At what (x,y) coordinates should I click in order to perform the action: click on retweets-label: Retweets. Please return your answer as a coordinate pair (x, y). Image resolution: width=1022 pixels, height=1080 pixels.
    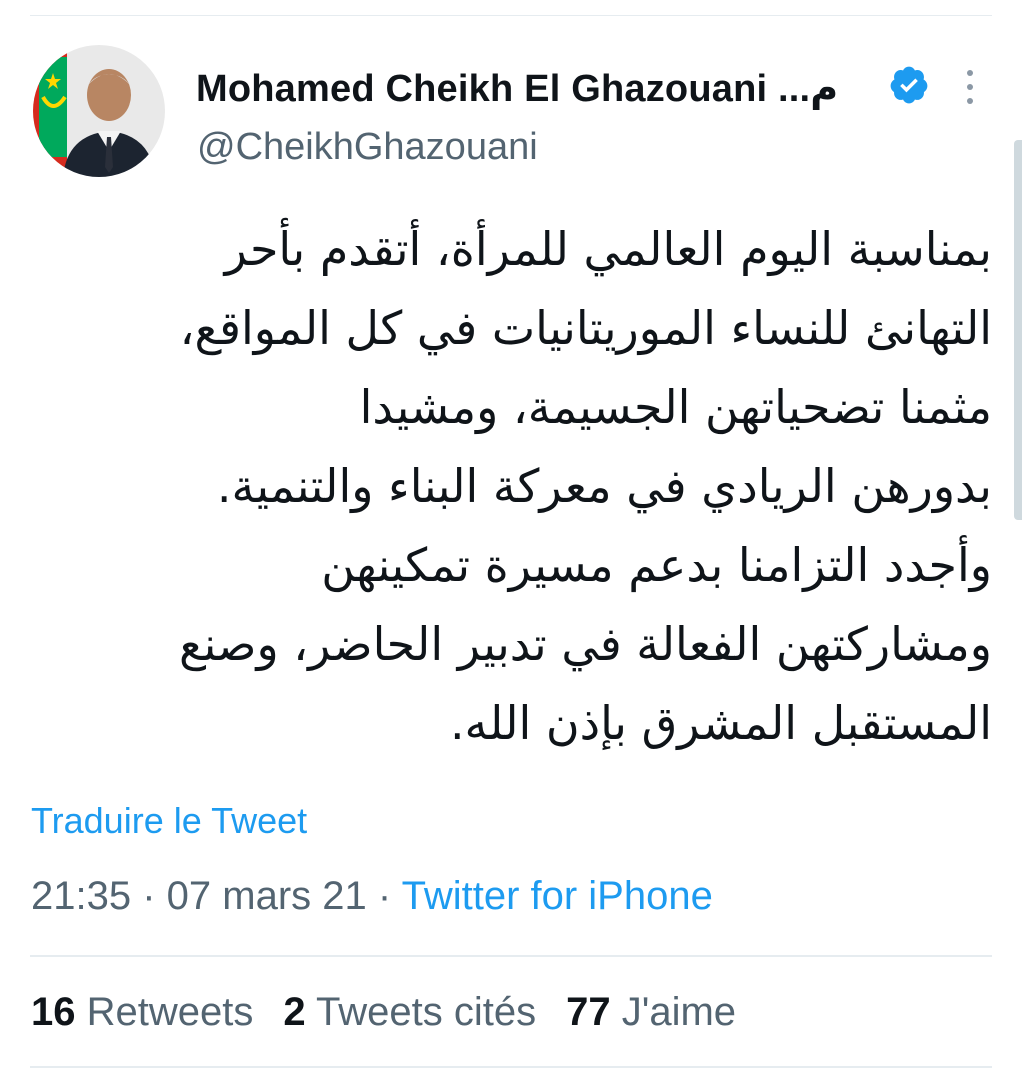
    Looking at the image, I should click on (170, 1012).